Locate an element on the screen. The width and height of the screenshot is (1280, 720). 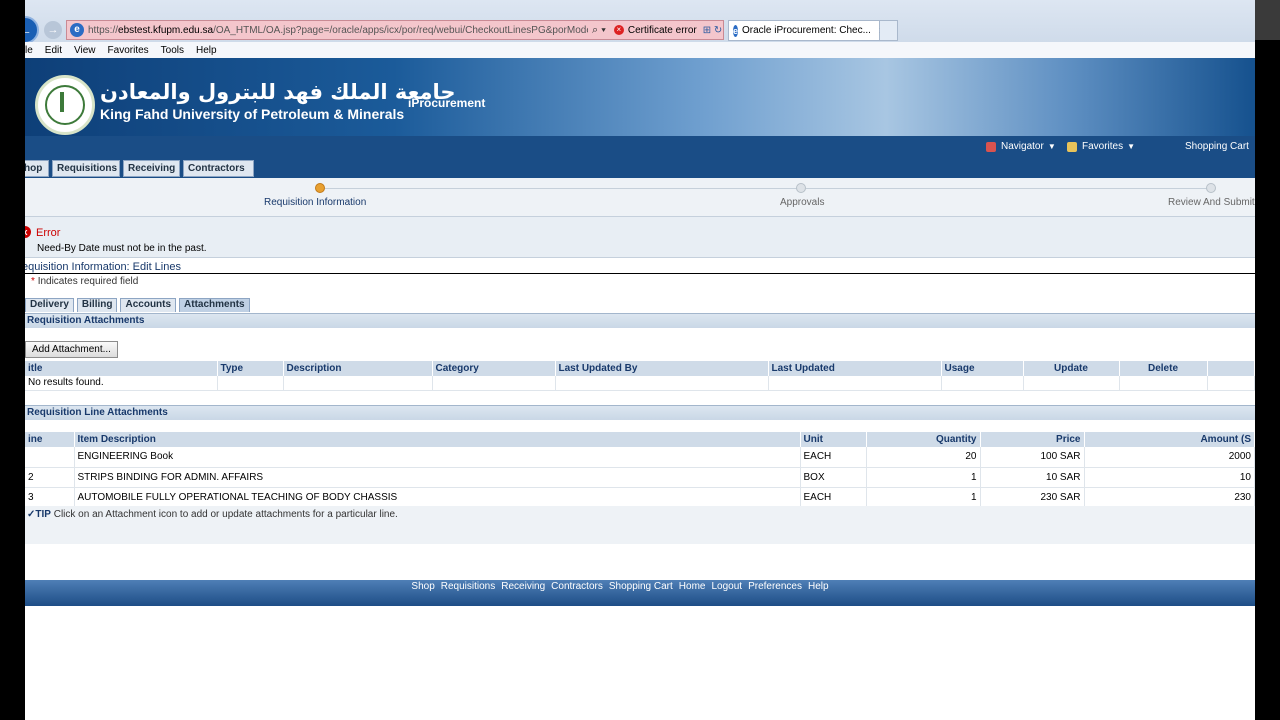
col-update: Update is located at coordinates (1071, 368).